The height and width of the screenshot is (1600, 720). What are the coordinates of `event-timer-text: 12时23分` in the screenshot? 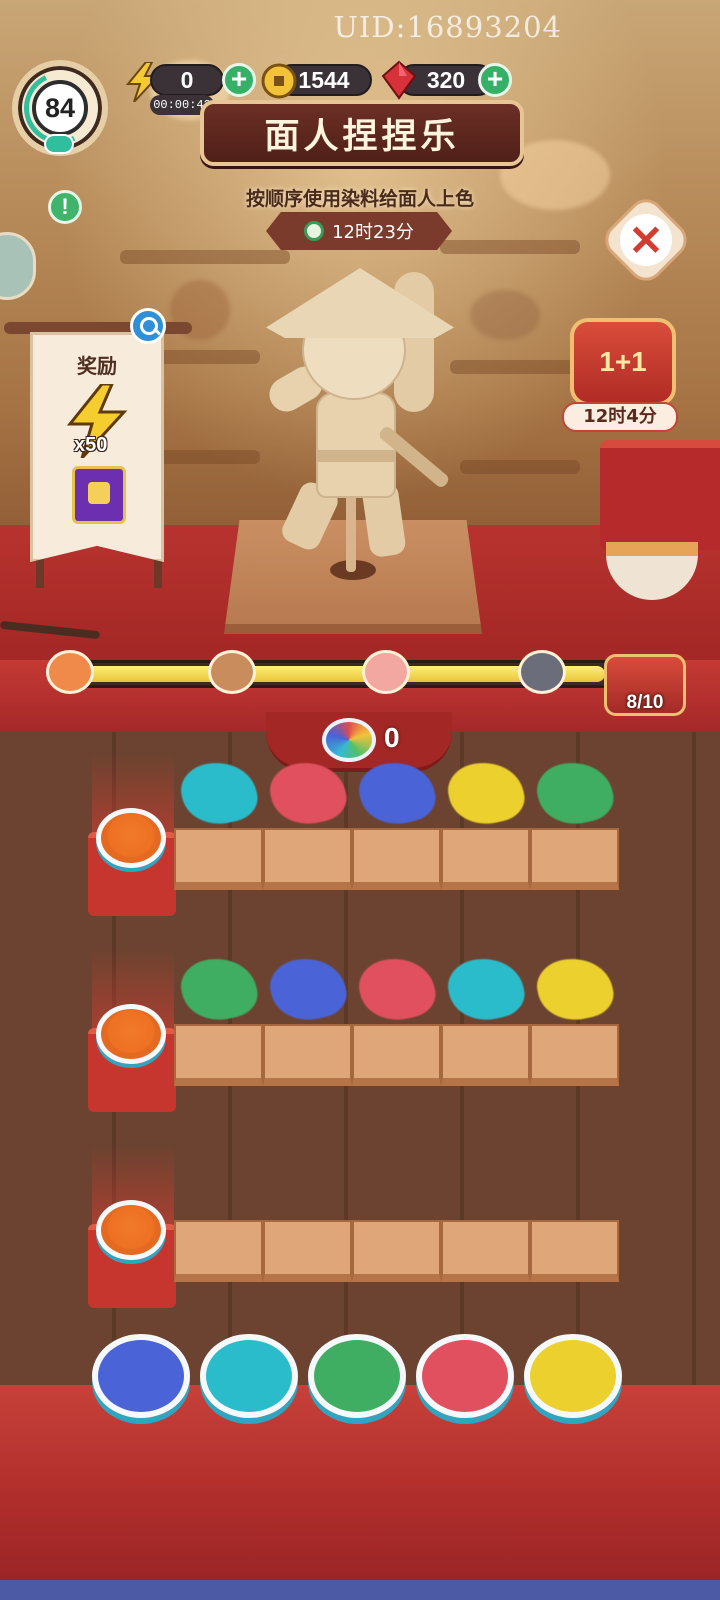 It's located at (373, 232).